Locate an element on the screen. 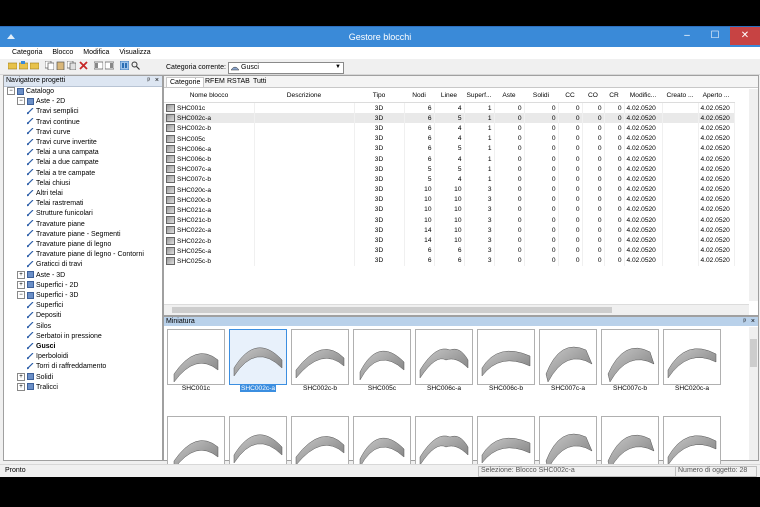 The height and width of the screenshot is (507, 760). miniature-item: SHC002c-b is located at coordinates (320, 362).